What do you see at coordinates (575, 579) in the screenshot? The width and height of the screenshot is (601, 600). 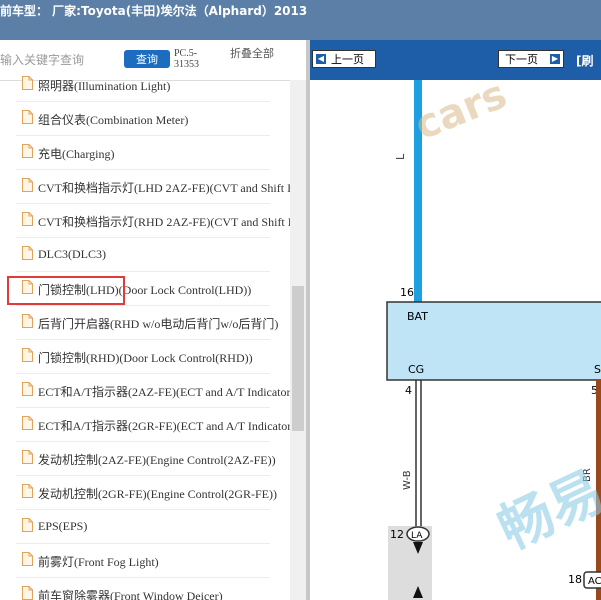 I see `pin-ac-number: 18` at bounding box center [575, 579].